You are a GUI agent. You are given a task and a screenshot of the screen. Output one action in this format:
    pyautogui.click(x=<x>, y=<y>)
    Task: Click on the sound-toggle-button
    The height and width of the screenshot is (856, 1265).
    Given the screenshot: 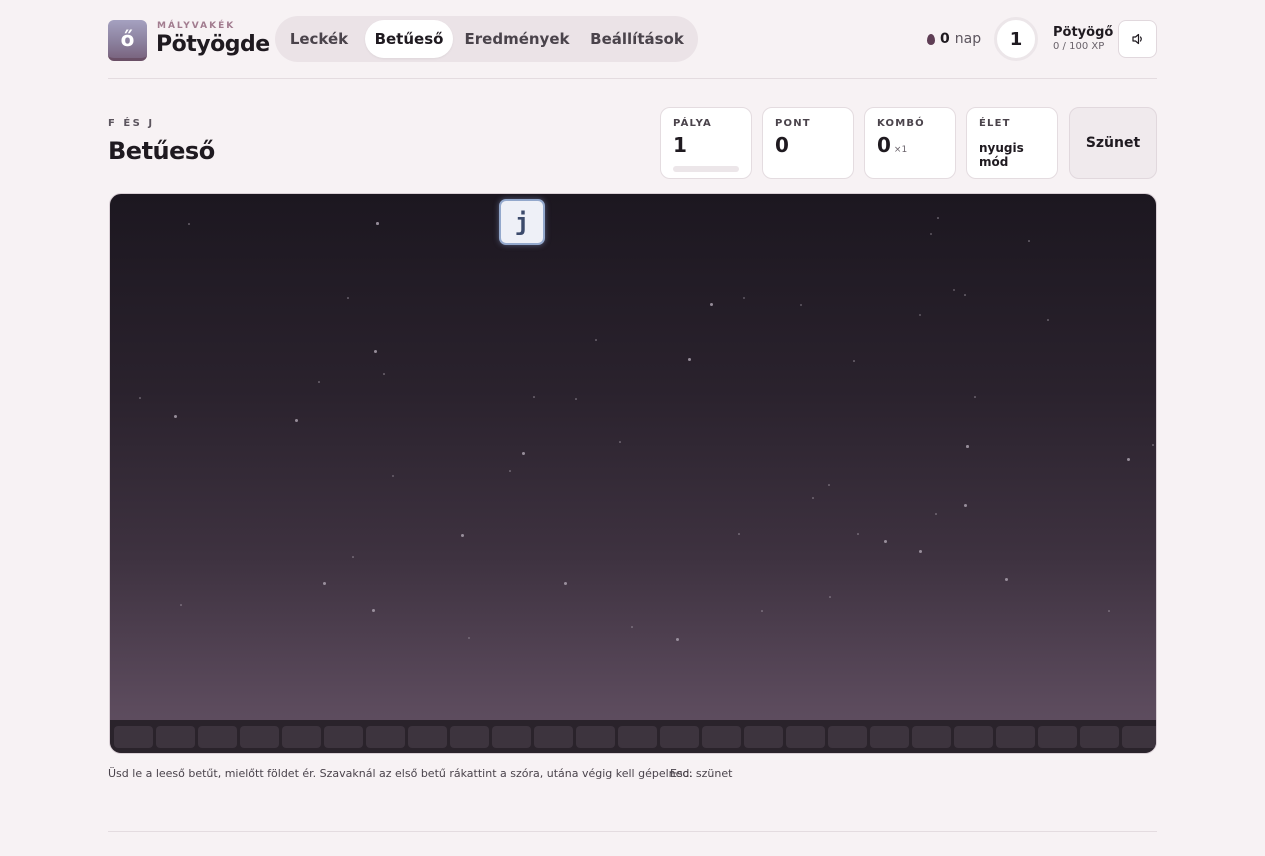 What is the action you would take?
    pyautogui.click(x=1137, y=39)
    